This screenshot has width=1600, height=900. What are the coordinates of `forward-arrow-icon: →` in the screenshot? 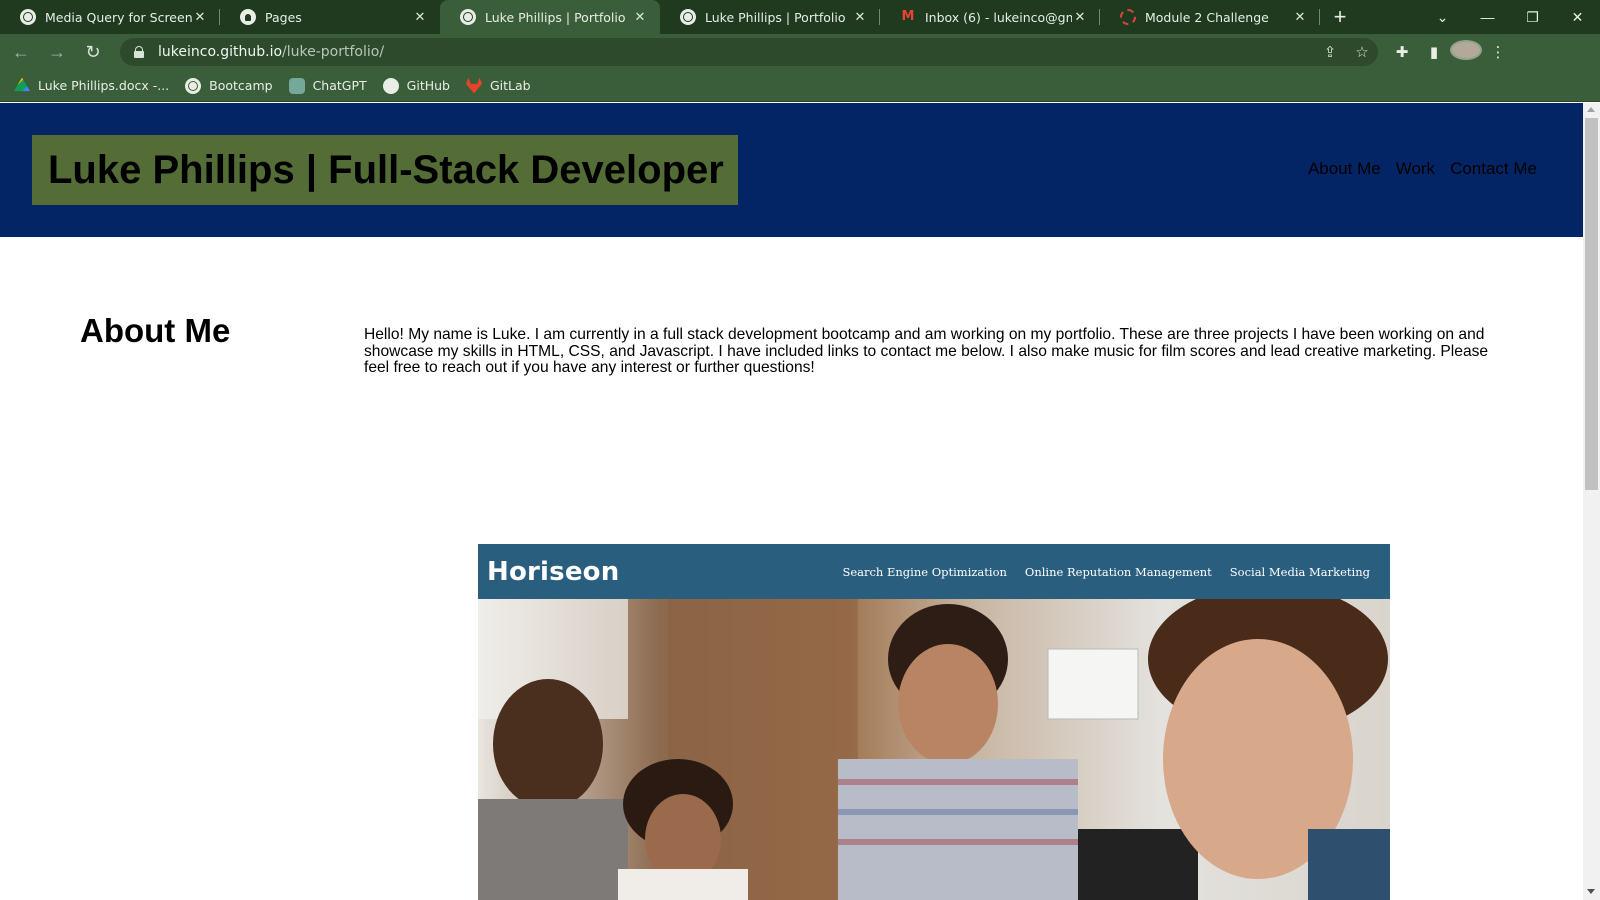 It's located at (57, 52).